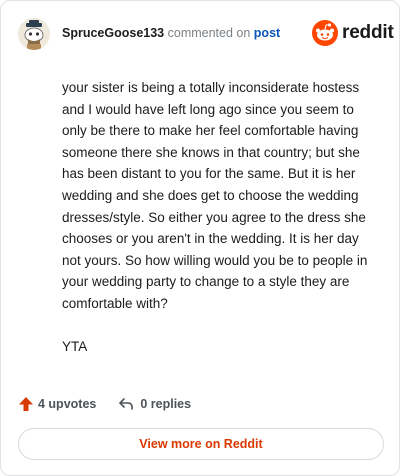 This screenshot has width=400, height=476. Describe the element at coordinates (126, 404) in the screenshot. I see `reply-arrow-icon` at that location.